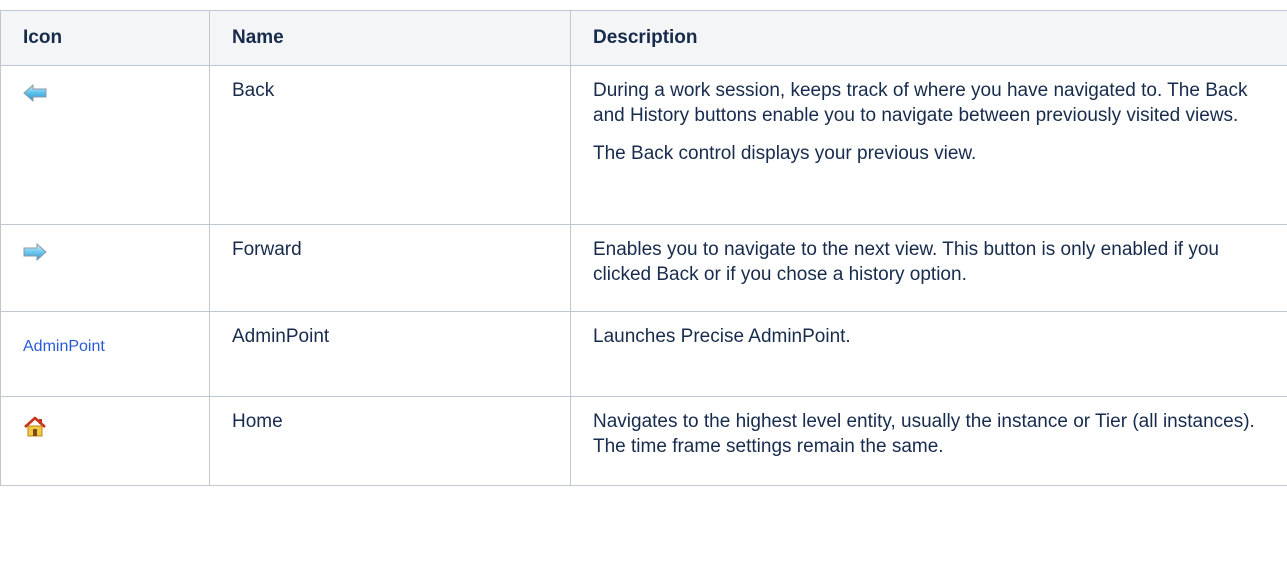 The height and width of the screenshot is (579, 1287). I want to click on back-arrow-icon, so click(35, 96).